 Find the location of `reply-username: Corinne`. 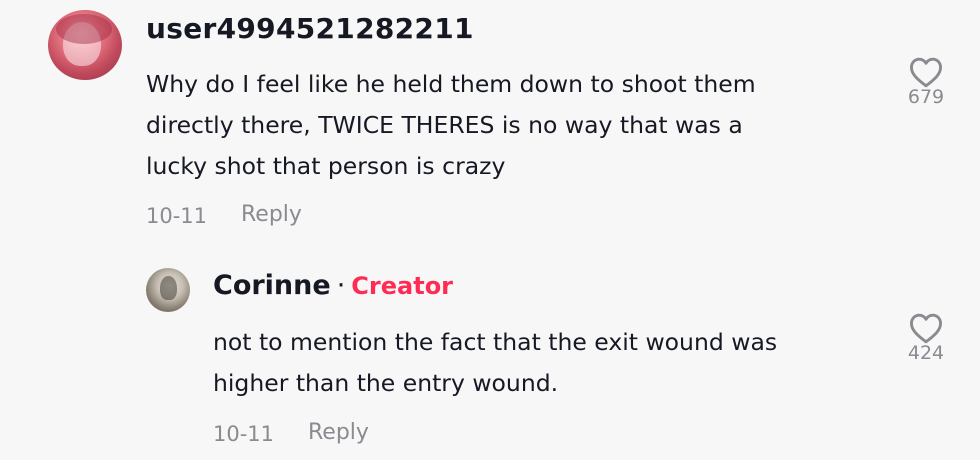

reply-username: Corinne is located at coordinates (272, 285).